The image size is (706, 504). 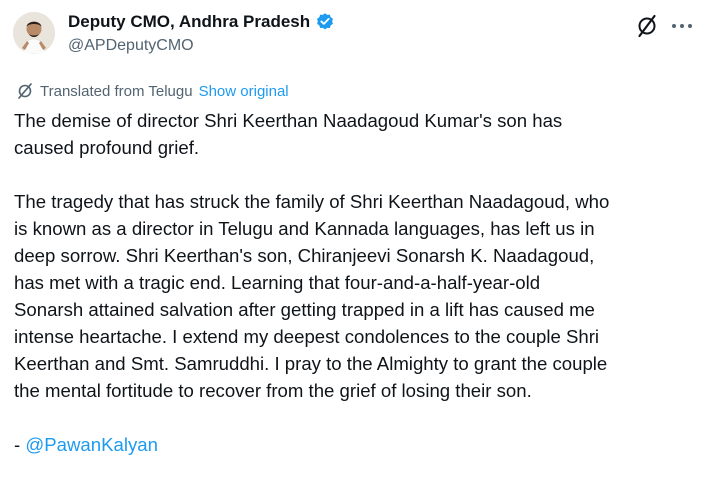 What do you see at coordinates (131, 46) in the screenshot?
I see `author-handle: @APDeputyCMO` at bounding box center [131, 46].